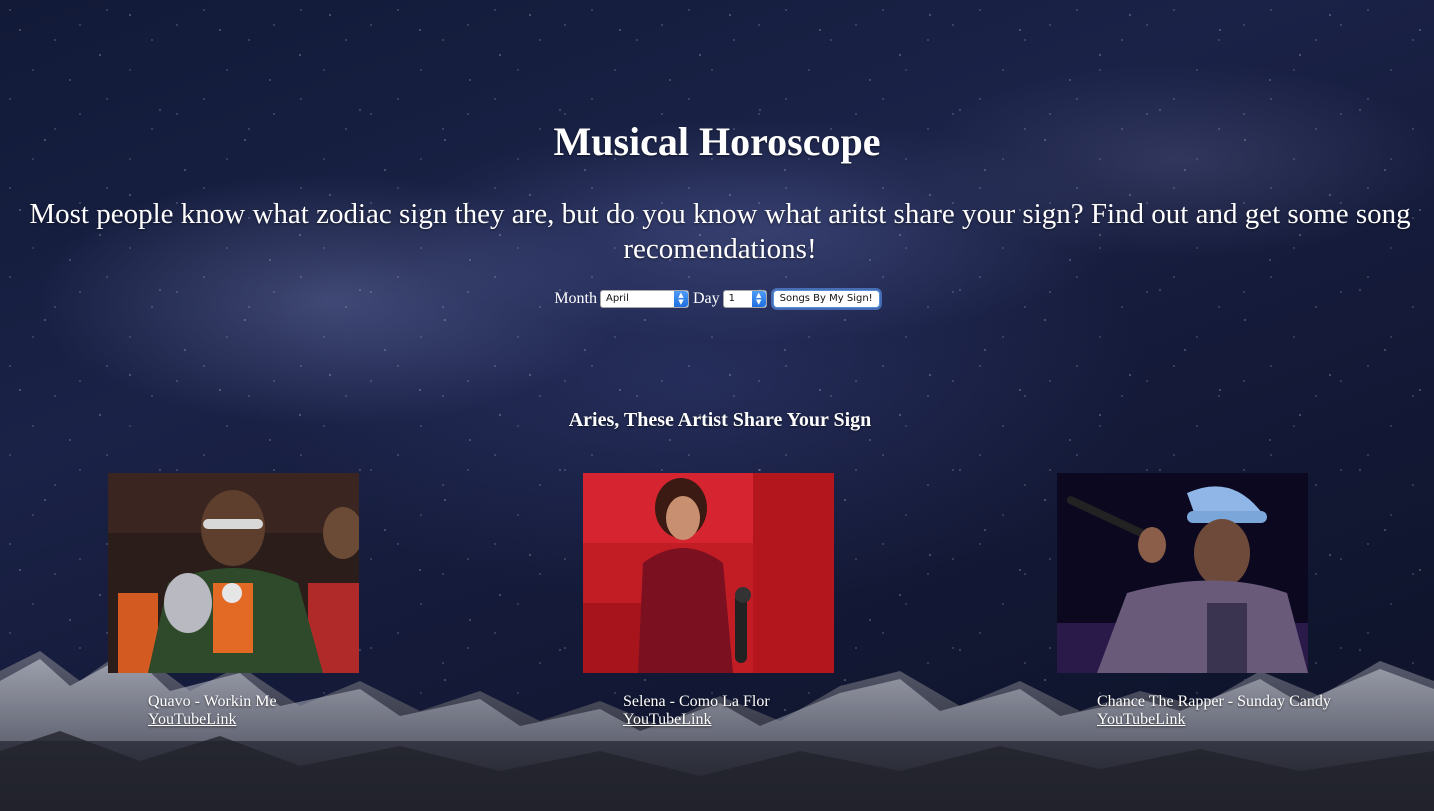 This screenshot has height=811, width=1434. I want to click on day-select: 1 ▲ ▼, so click(744, 299).